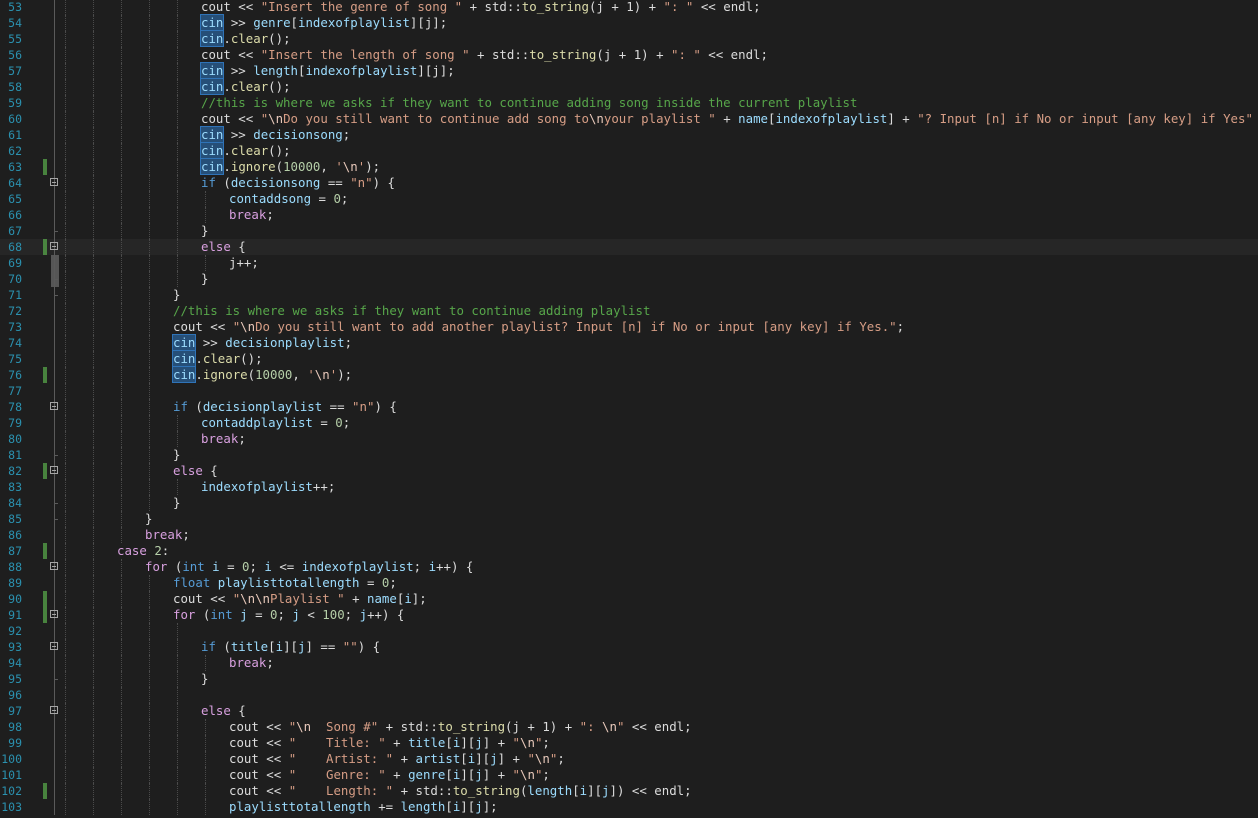 The width and height of the screenshot is (1258, 818). I want to click on code-line: 83 indexofplaylist++;, so click(629, 487).